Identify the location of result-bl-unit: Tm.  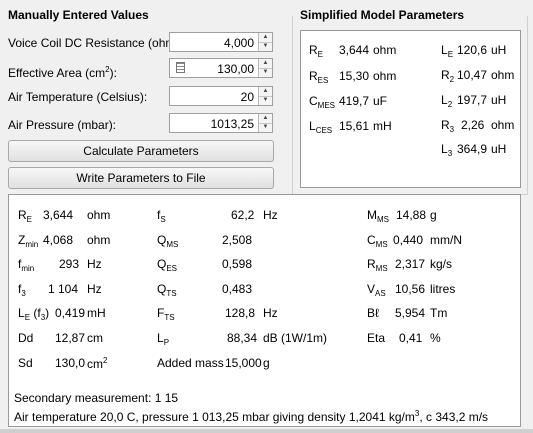
(439, 313).